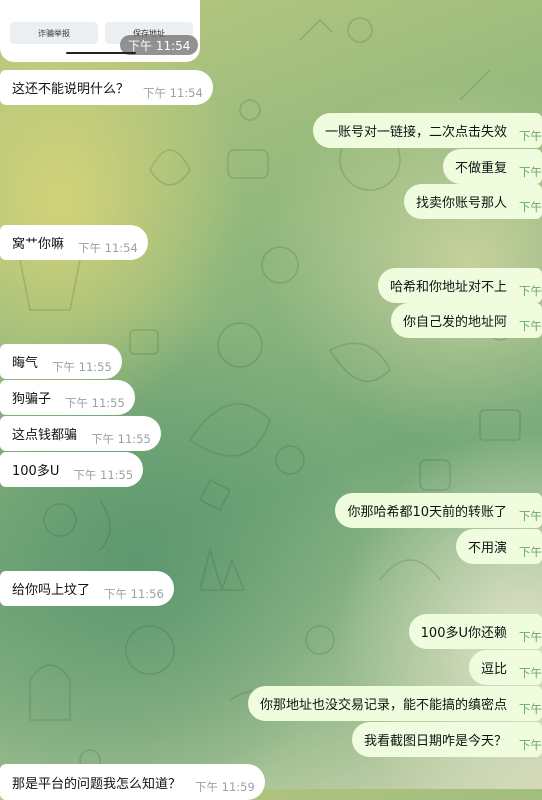 The height and width of the screenshot is (800, 542). I want to click on message-text: 哈希和你地址对不上, so click(448, 287).